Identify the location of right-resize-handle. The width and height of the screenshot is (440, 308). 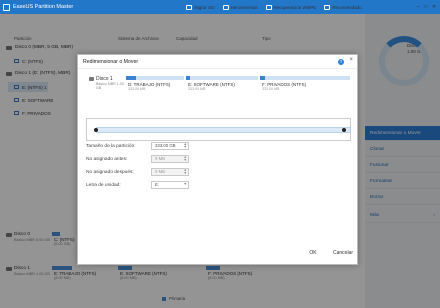
(344, 130).